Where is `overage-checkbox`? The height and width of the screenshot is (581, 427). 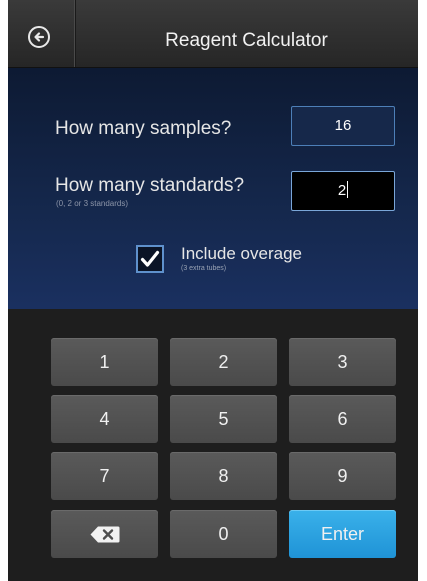
overage-checkbox is located at coordinates (150, 259).